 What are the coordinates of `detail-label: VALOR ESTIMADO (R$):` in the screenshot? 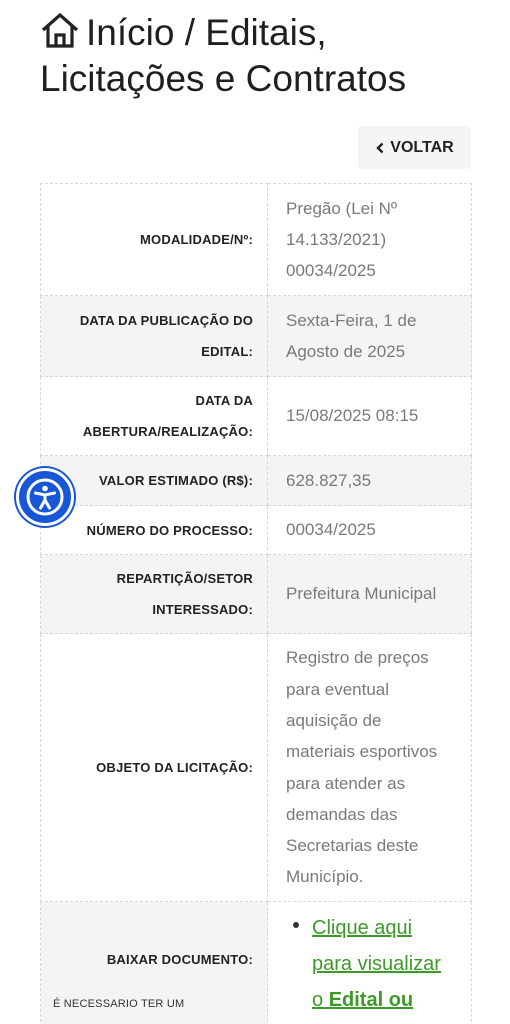 It's located at (154, 480).